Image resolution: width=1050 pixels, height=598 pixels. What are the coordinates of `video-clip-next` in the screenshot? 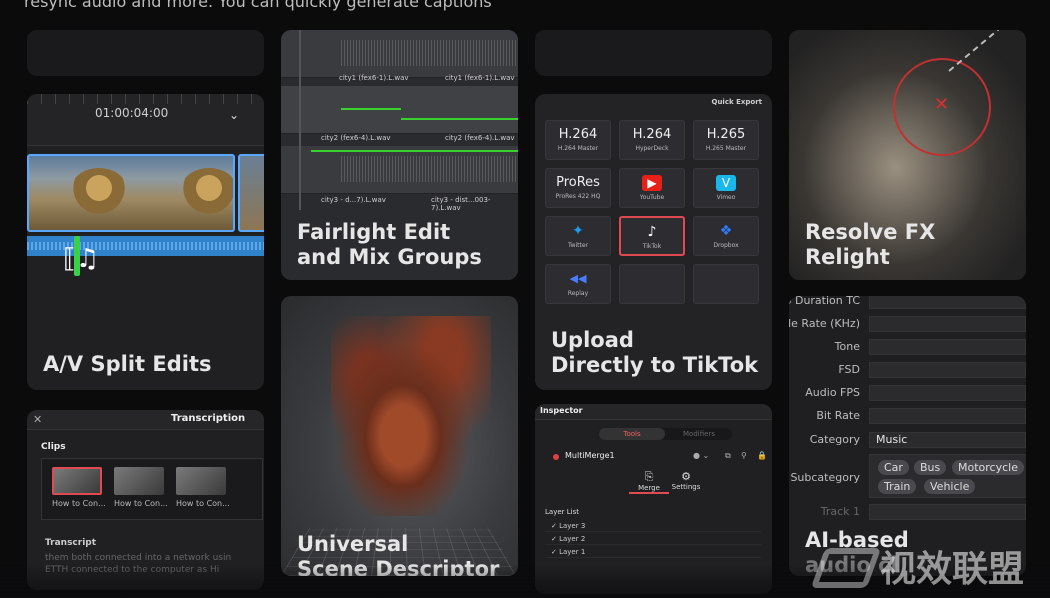 It's located at (251, 193).